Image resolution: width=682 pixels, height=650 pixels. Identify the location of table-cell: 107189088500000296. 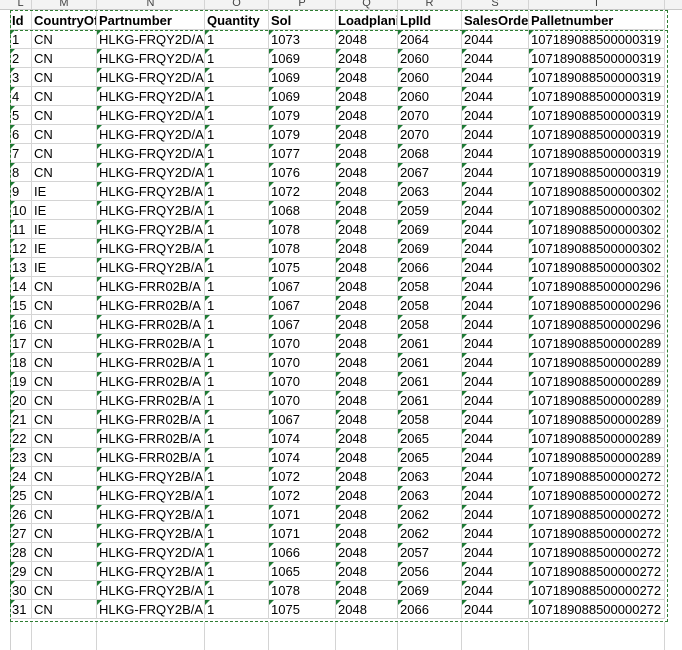
(597, 286).